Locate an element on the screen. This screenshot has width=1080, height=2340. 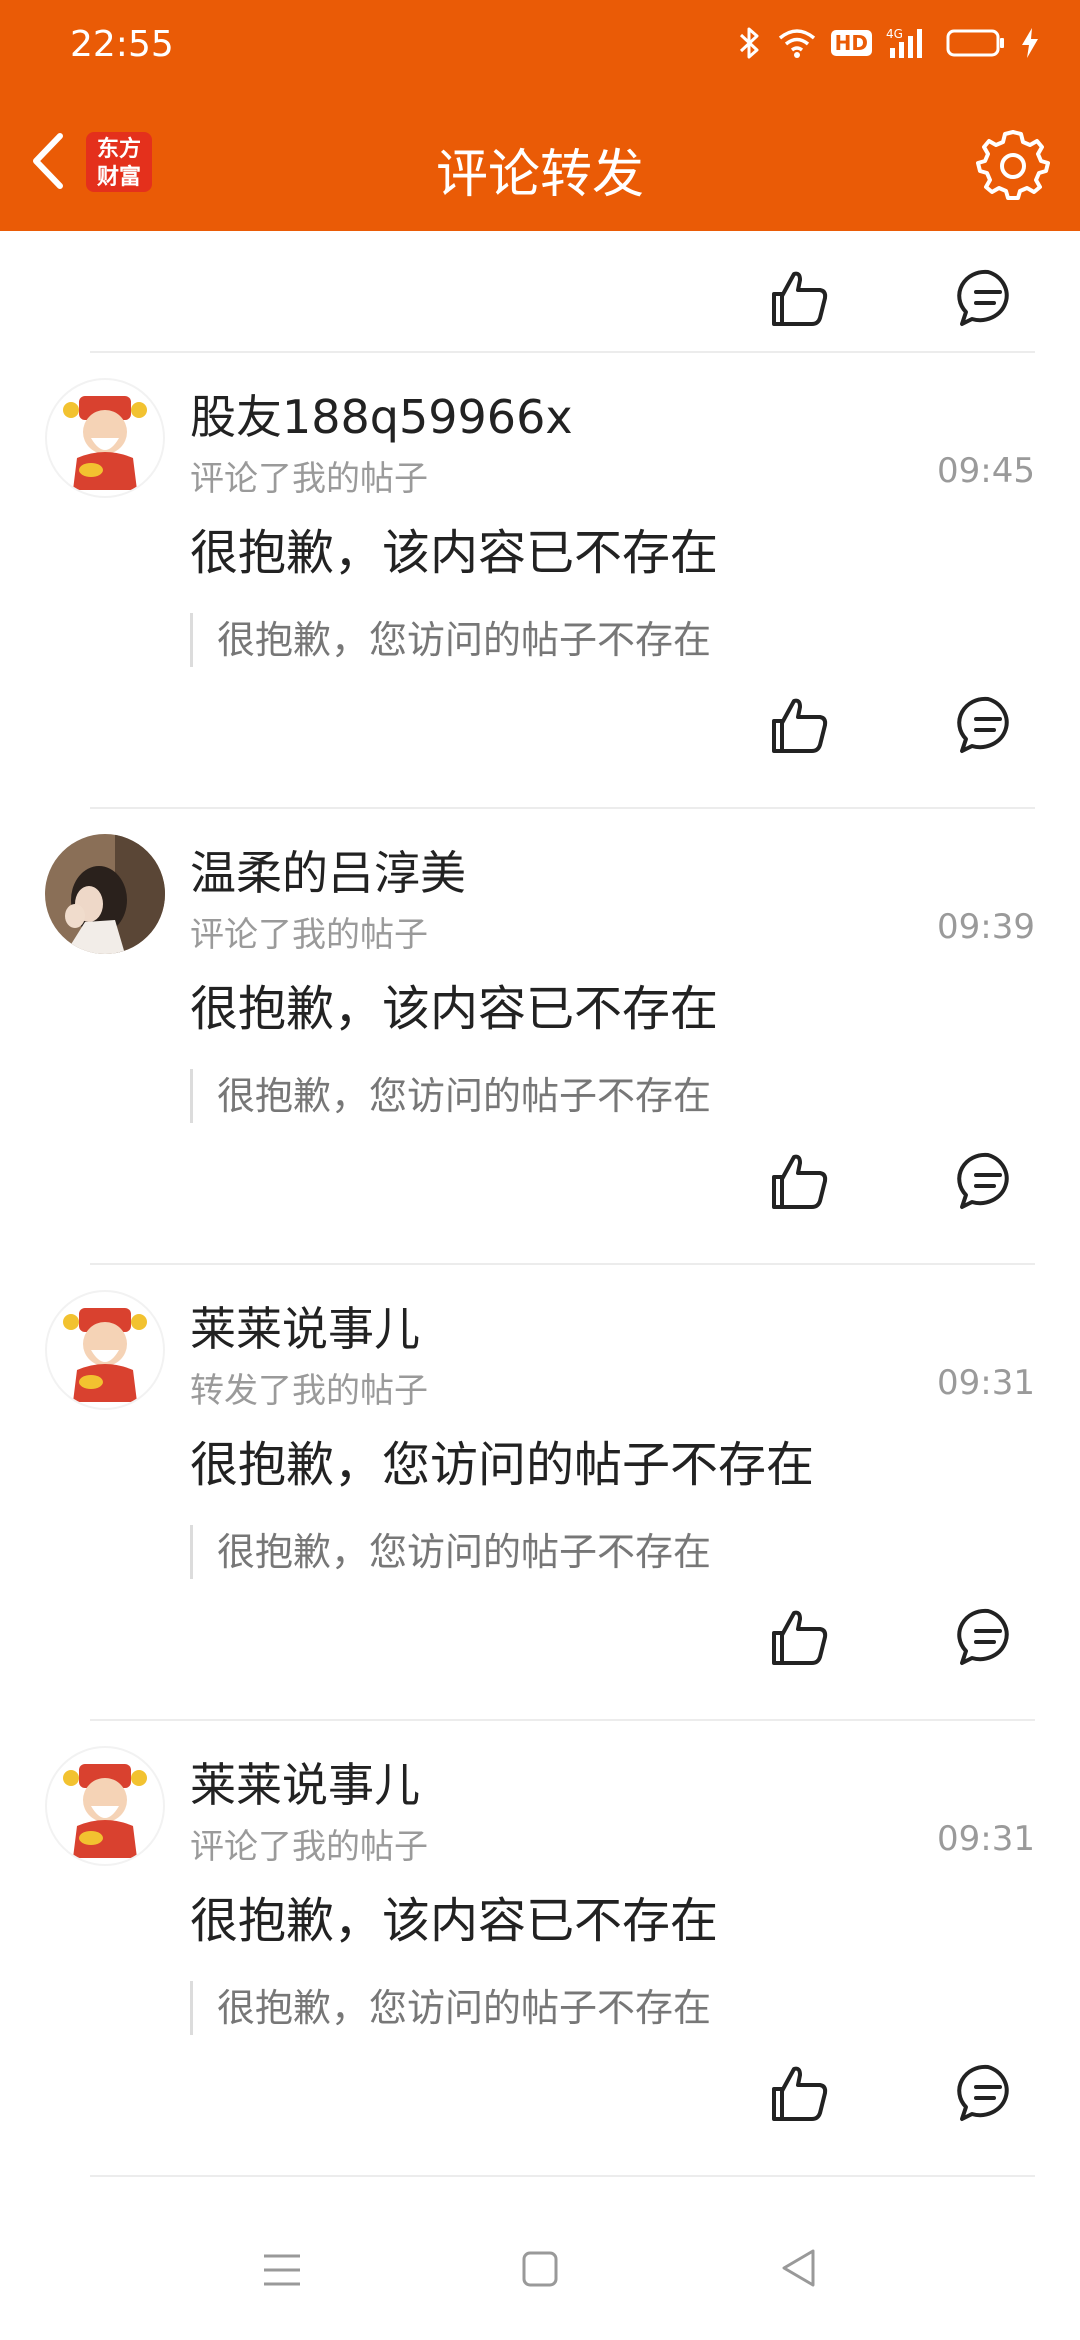
status-icons: HD 4G is located at coordinates (888, 43).